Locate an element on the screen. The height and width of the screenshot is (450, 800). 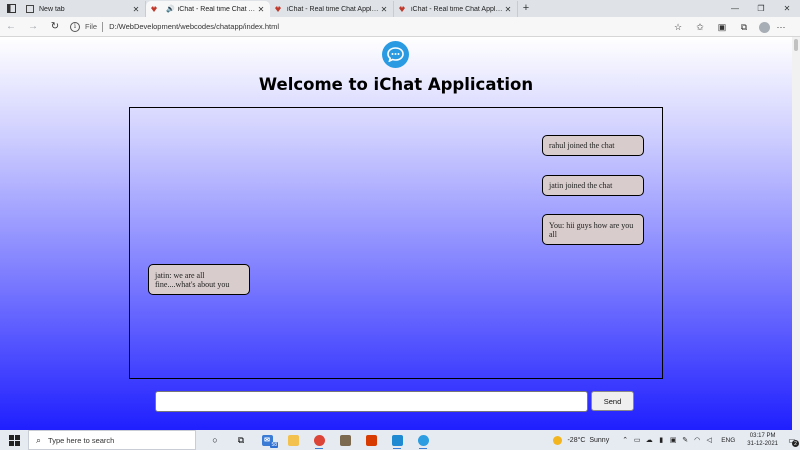
onedrive-icon: ☁ is located at coordinates (649, 440).